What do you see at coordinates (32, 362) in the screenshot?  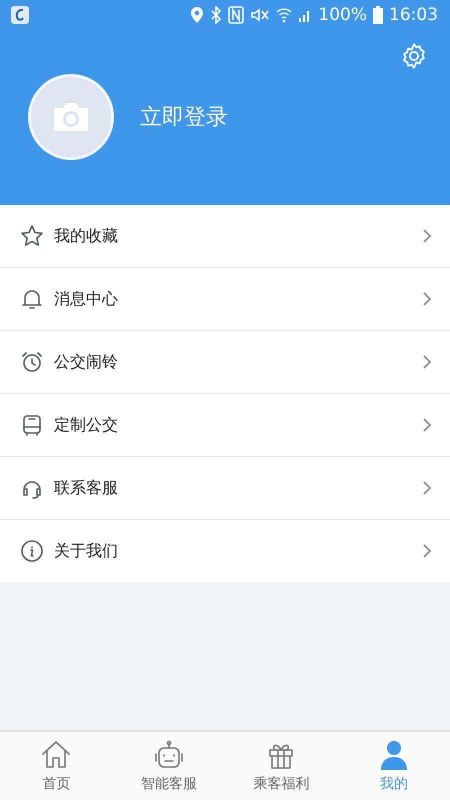 I see `alarm-clock-icon` at bounding box center [32, 362].